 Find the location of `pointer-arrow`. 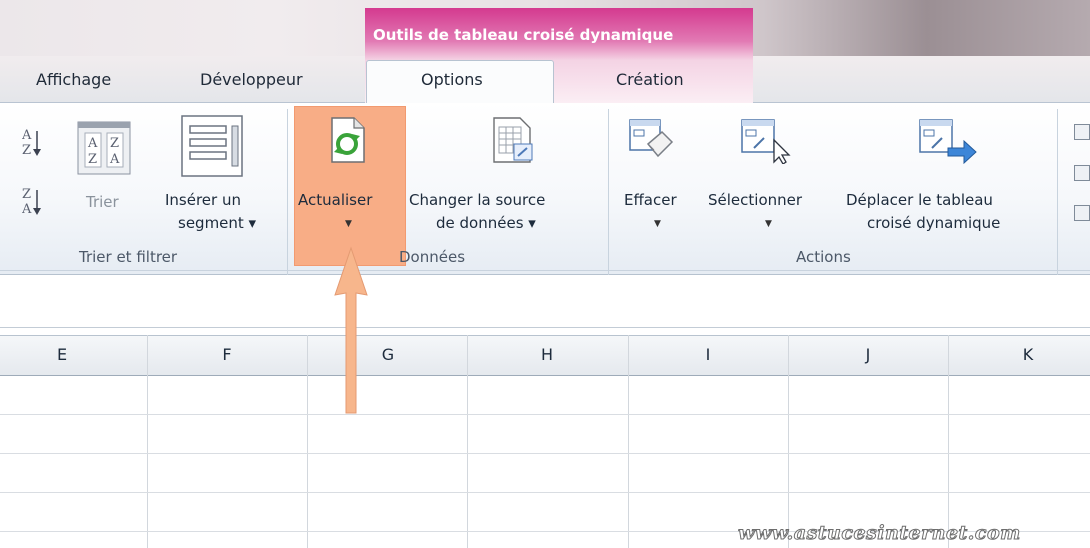

pointer-arrow is located at coordinates (351, 330).